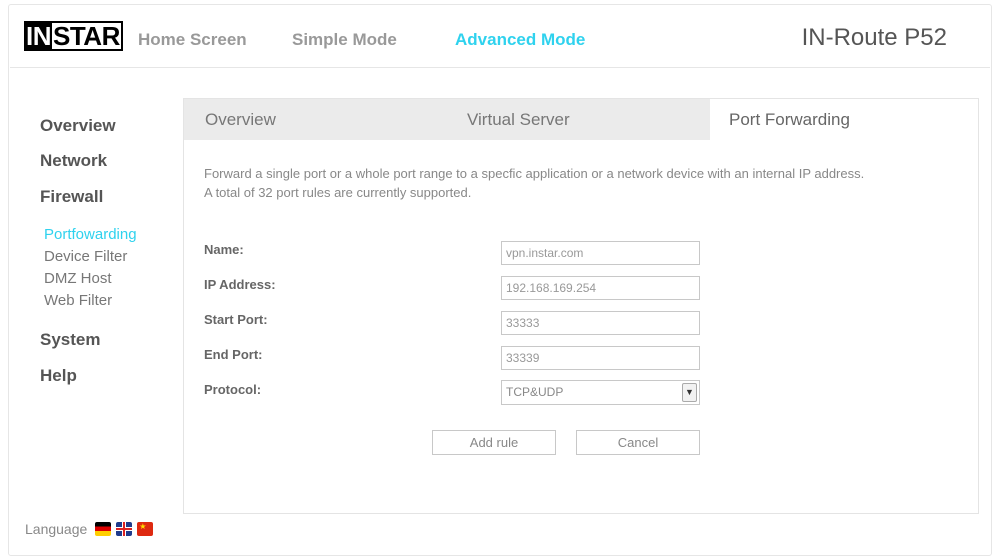 The image size is (1000, 560). I want to click on start-port-input, so click(600, 323).